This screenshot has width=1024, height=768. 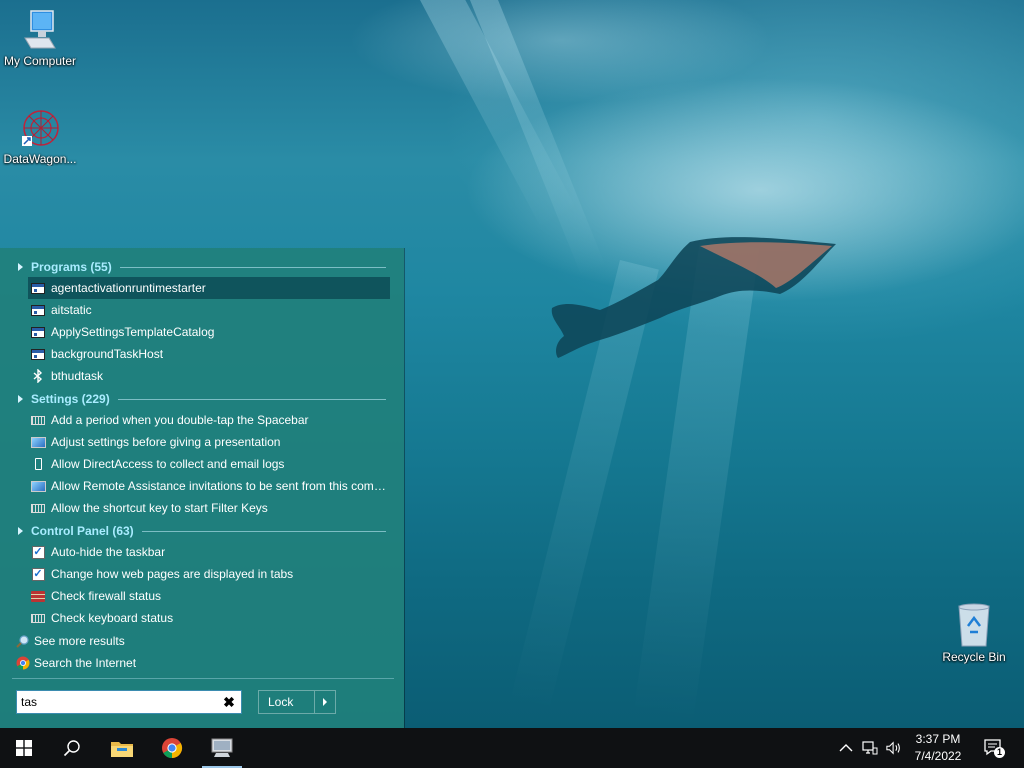 What do you see at coordinates (77, 376) in the screenshot?
I see `result-label: bthudtask` at bounding box center [77, 376].